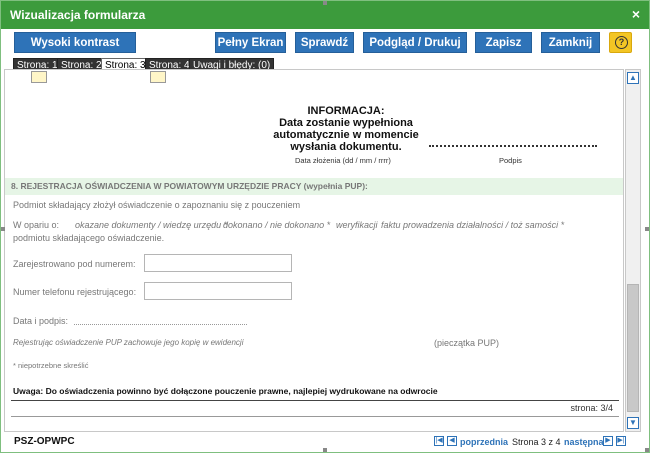  What do you see at coordinates (41, 321) in the screenshot?
I see `date-sign-label: Data i podpis:` at bounding box center [41, 321].